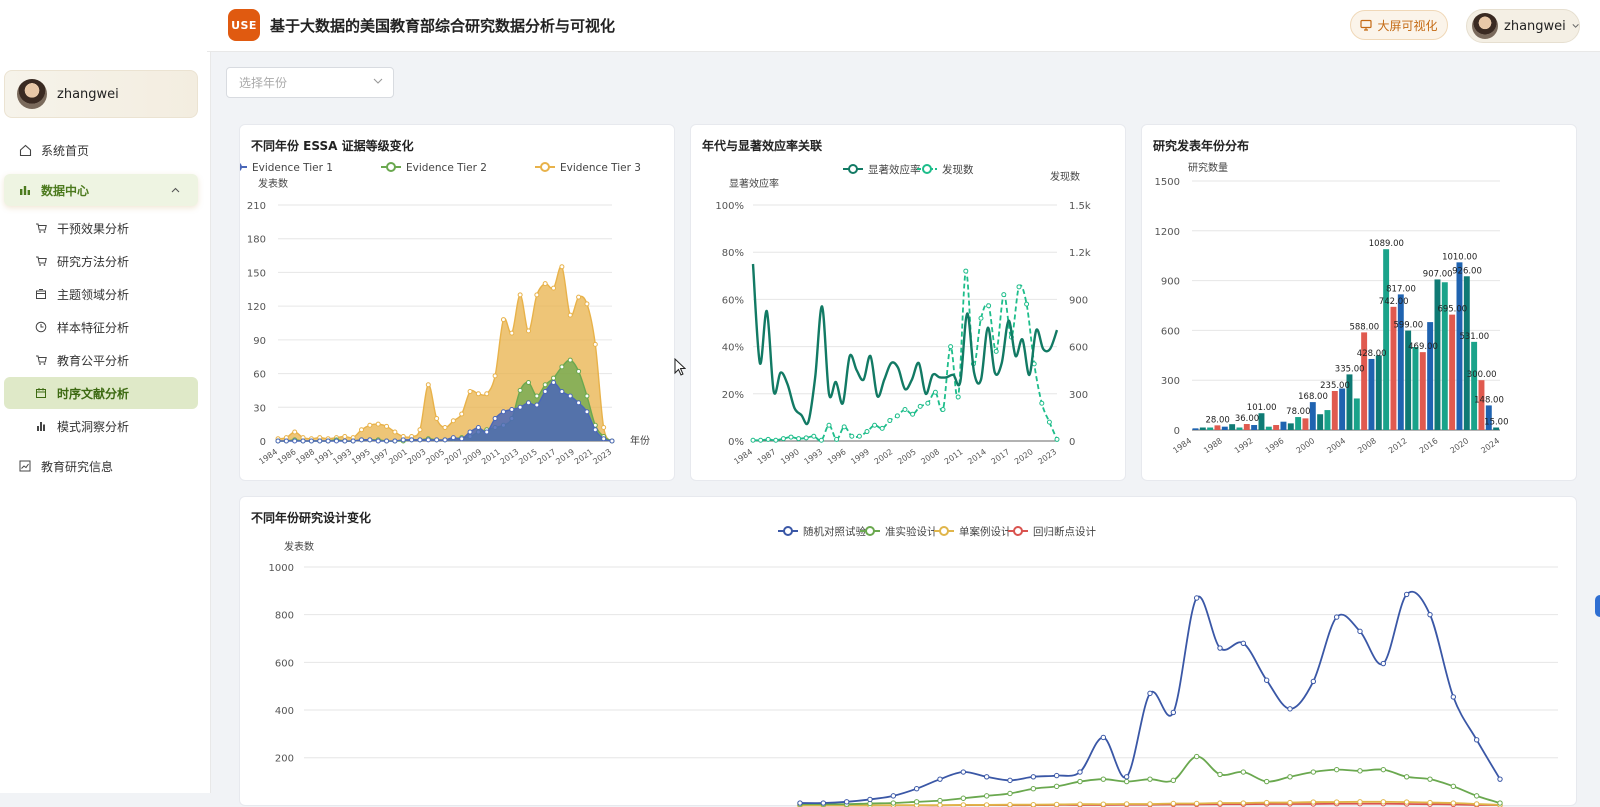 The width and height of the screenshot is (1600, 807). What do you see at coordinates (25, 466) in the screenshot?
I see `trend-icon` at bounding box center [25, 466].